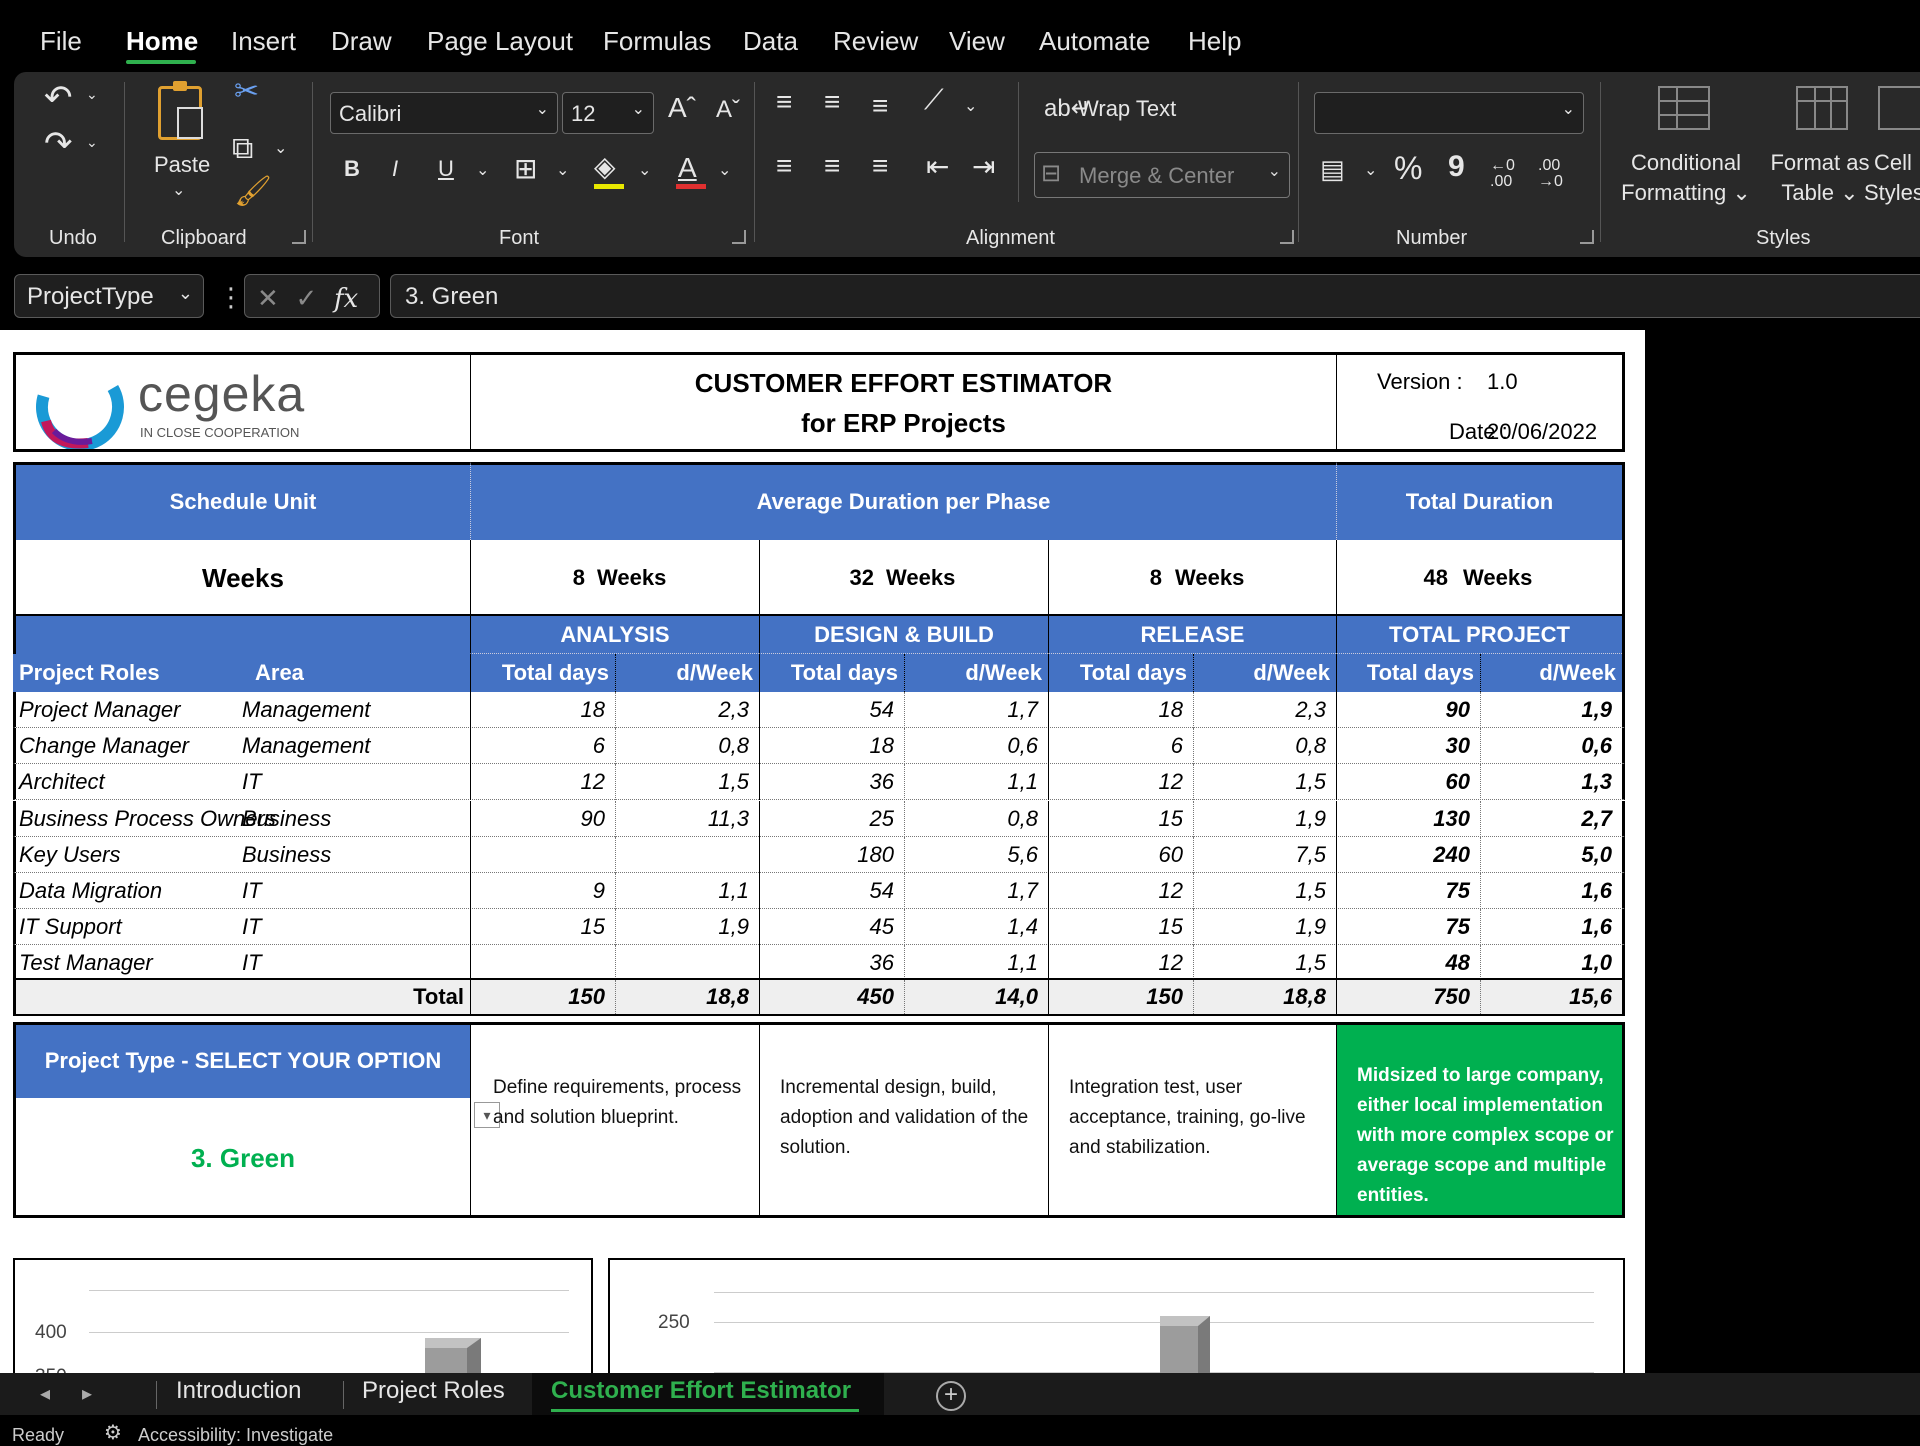 The image size is (1920, 1446). I want to click on cell-total-days: 36, so click(831, 782).